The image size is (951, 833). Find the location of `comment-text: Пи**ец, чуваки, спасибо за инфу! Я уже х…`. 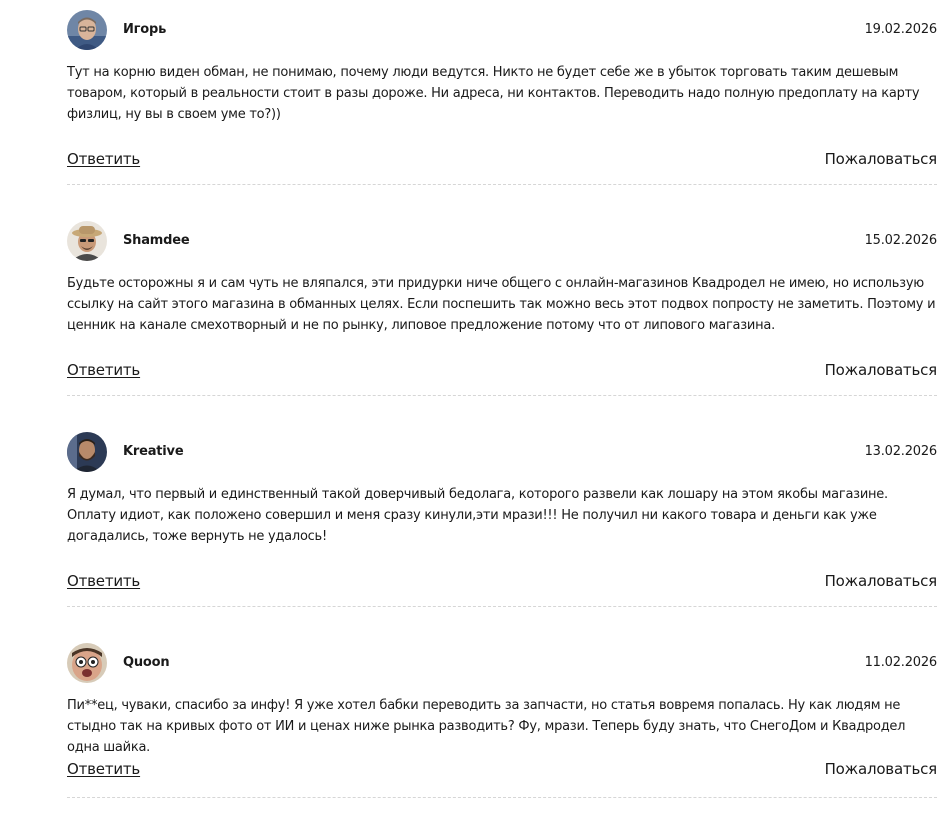

comment-text: Пи**ец, чуваки, спасибо за инфу! Я уже х… is located at coordinates (486, 726).